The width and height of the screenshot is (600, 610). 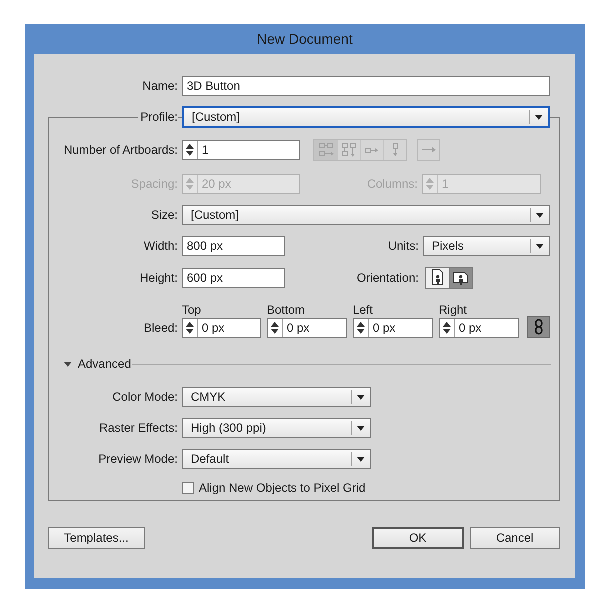 I want to click on field-label: Number of Artboards:, so click(x=121, y=150).